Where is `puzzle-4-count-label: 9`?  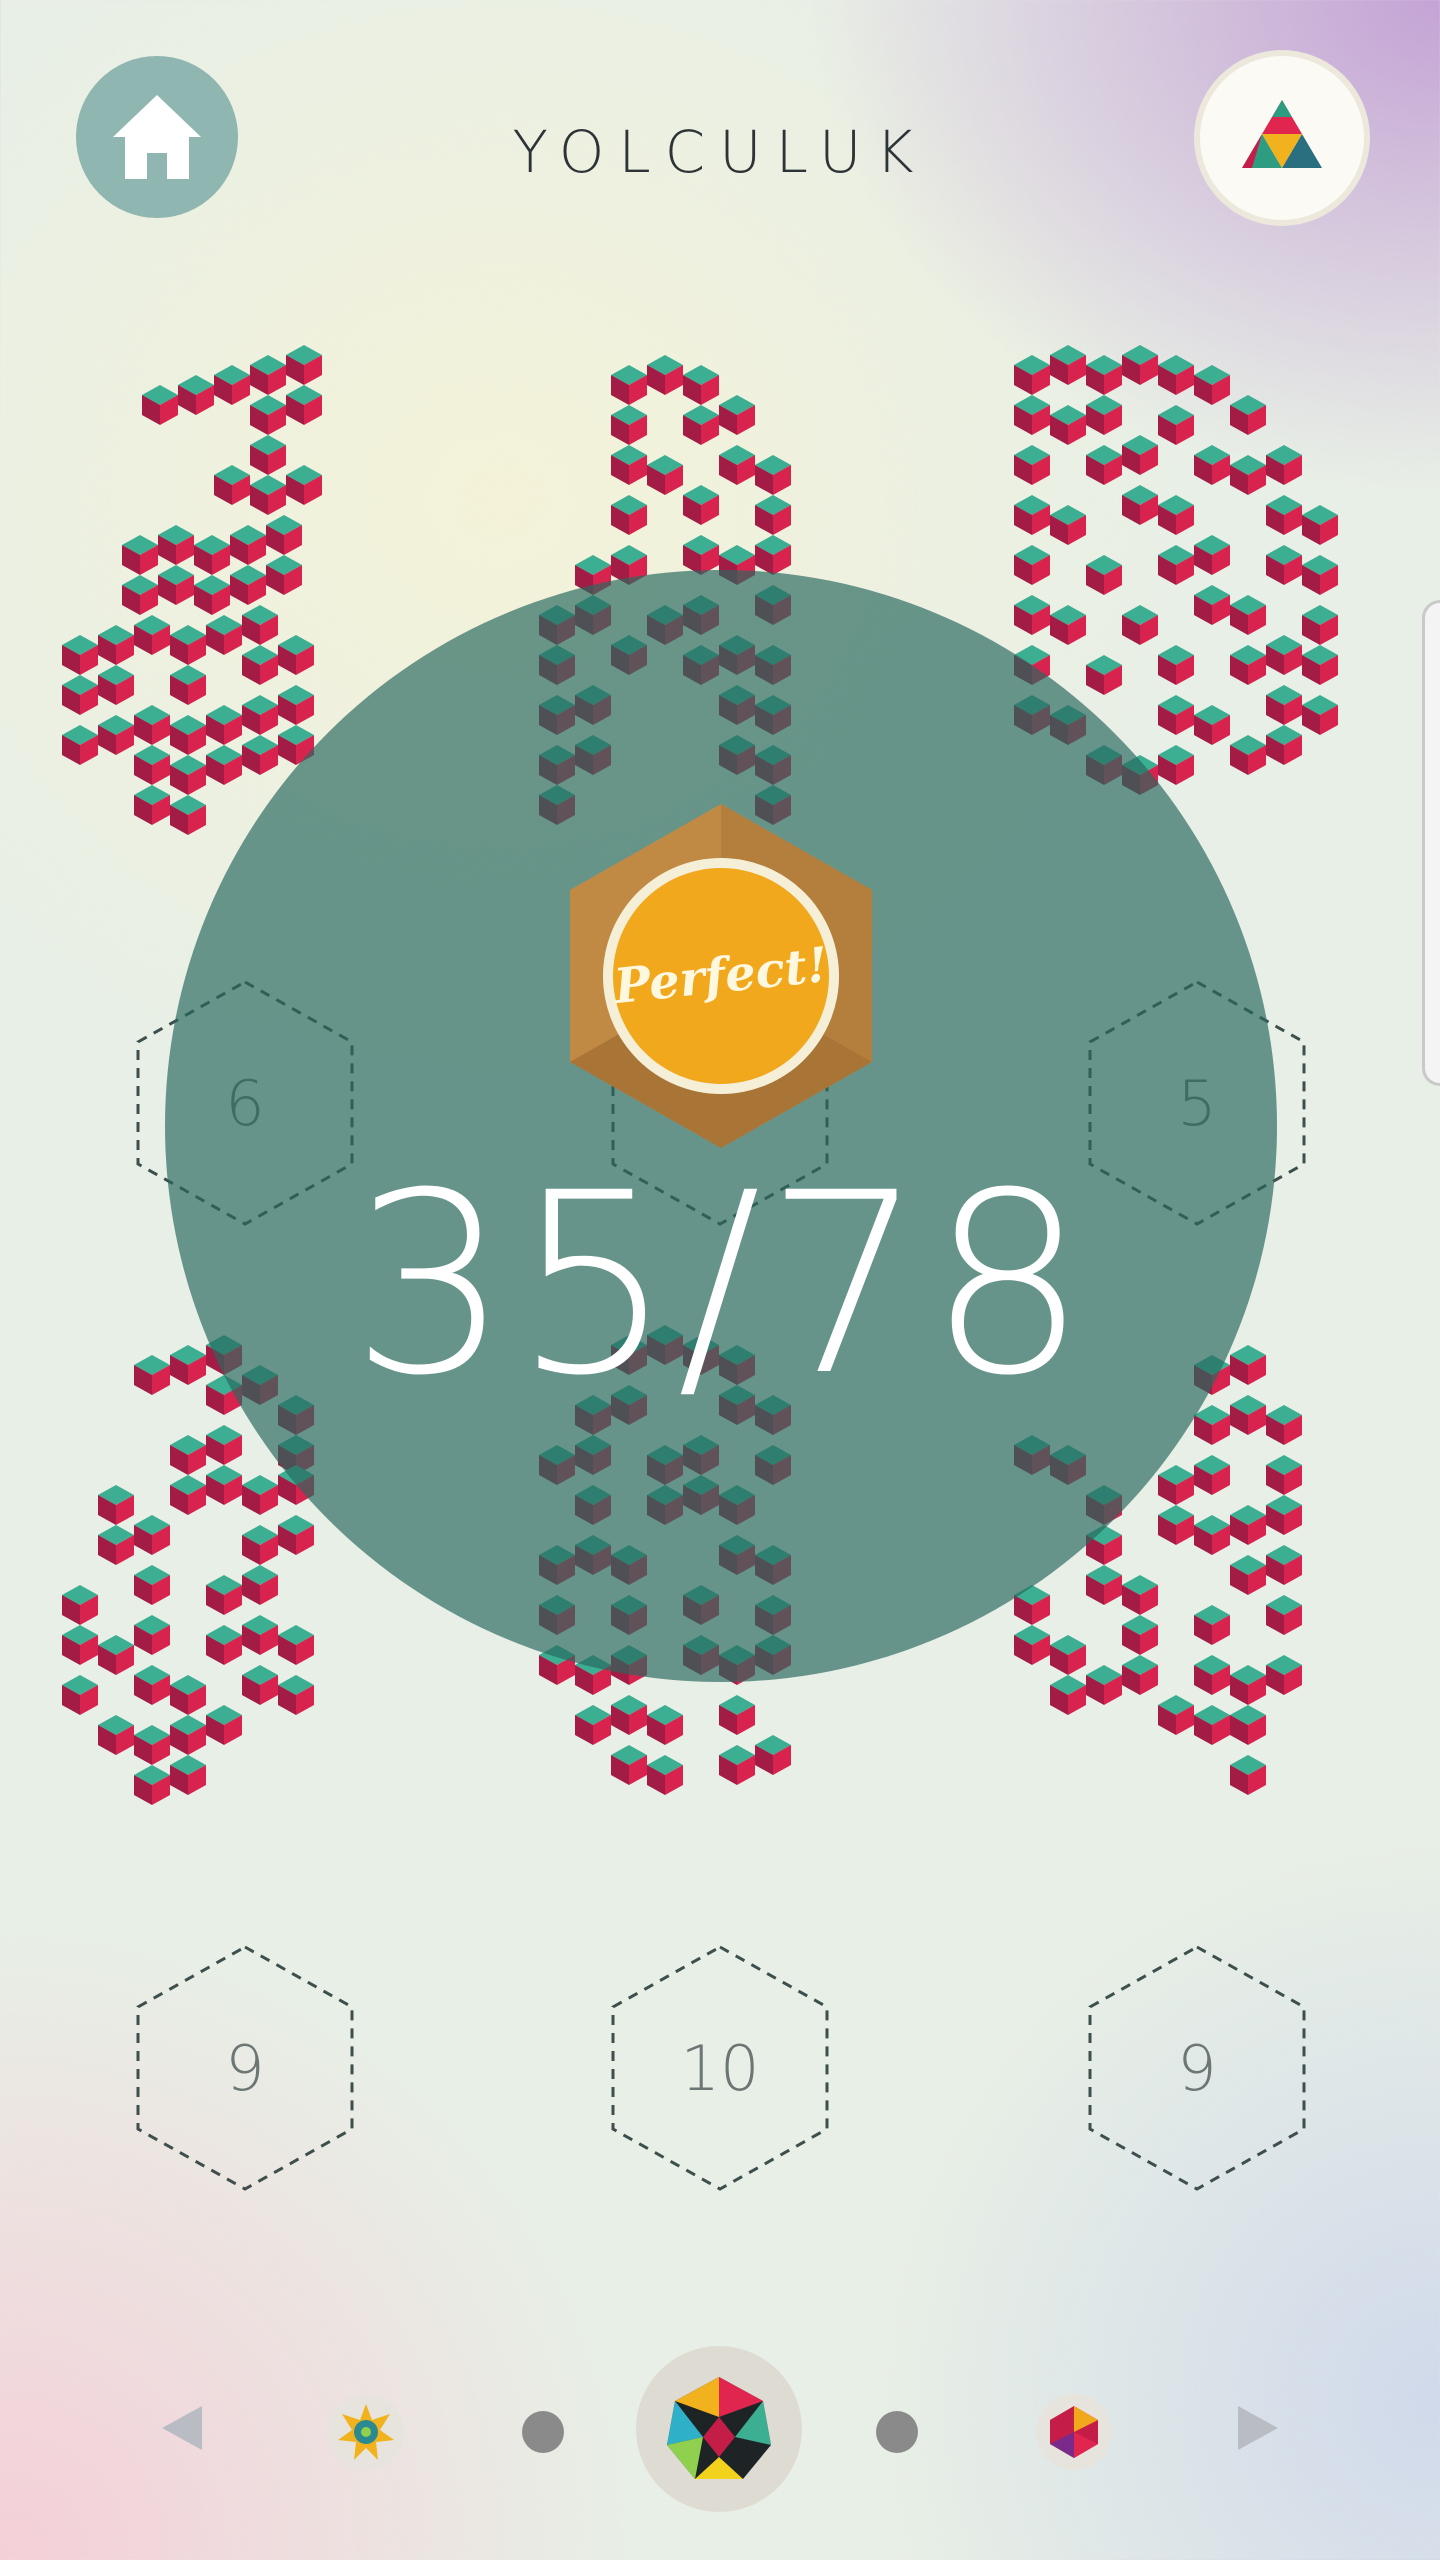
puzzle-4-count-label: 9 is located at coordinates (245, 2068).